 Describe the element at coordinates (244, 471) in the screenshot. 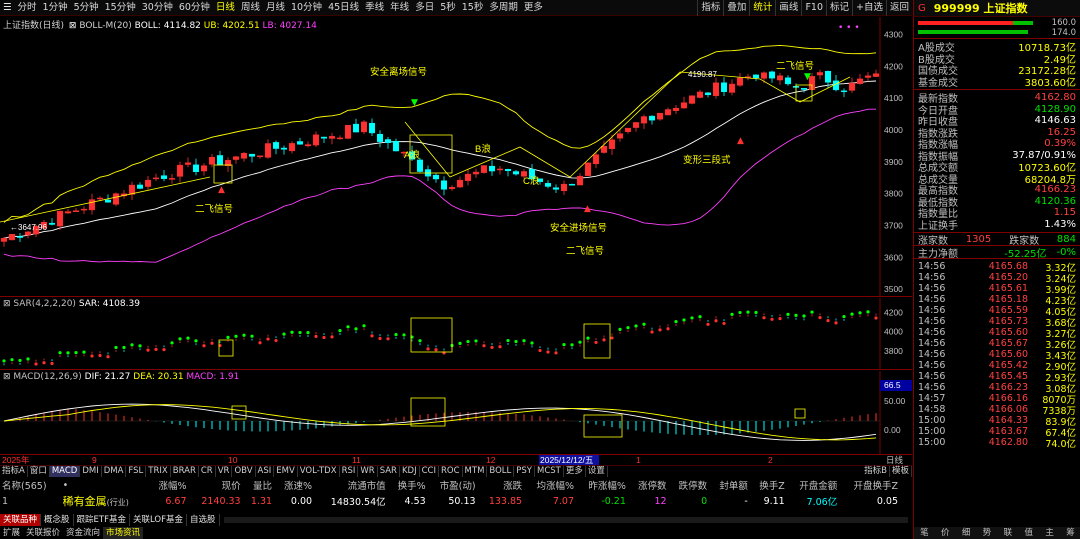

I see `indicator-tab: OBV` at that location.